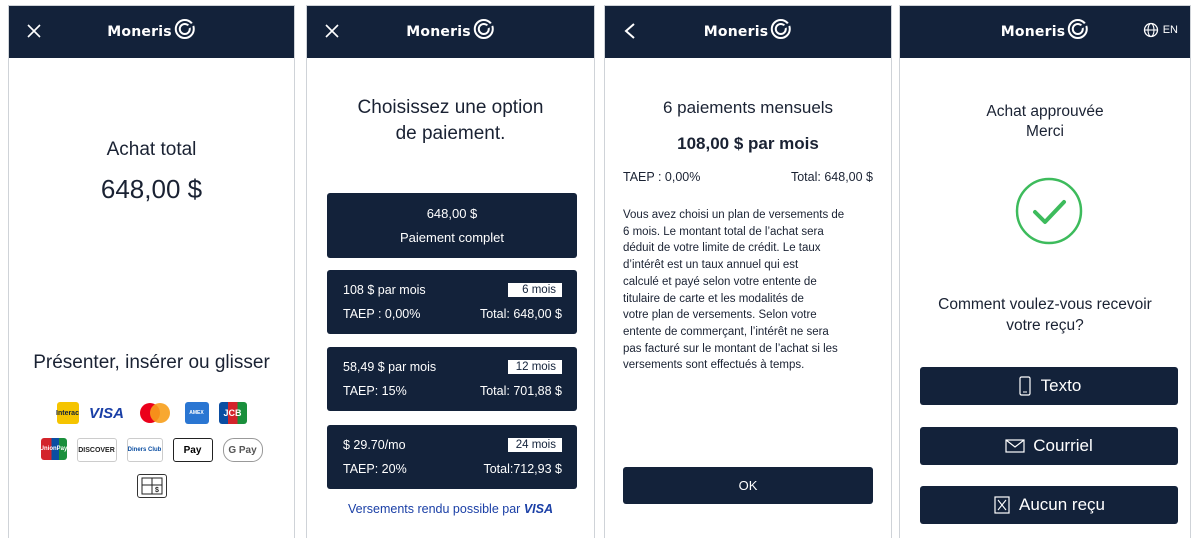  I want to click on googlepay-logo: G Pay, so click(242, 450).